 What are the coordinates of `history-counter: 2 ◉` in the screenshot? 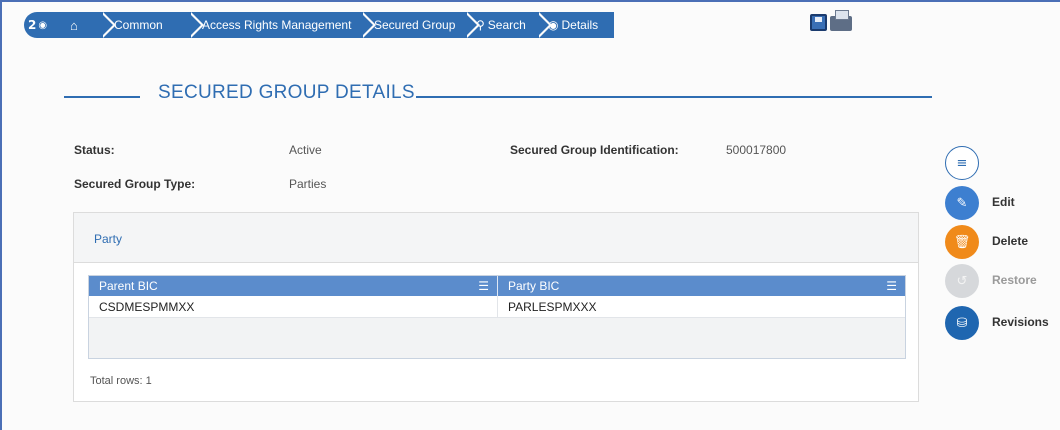 It's located at (41, 25).